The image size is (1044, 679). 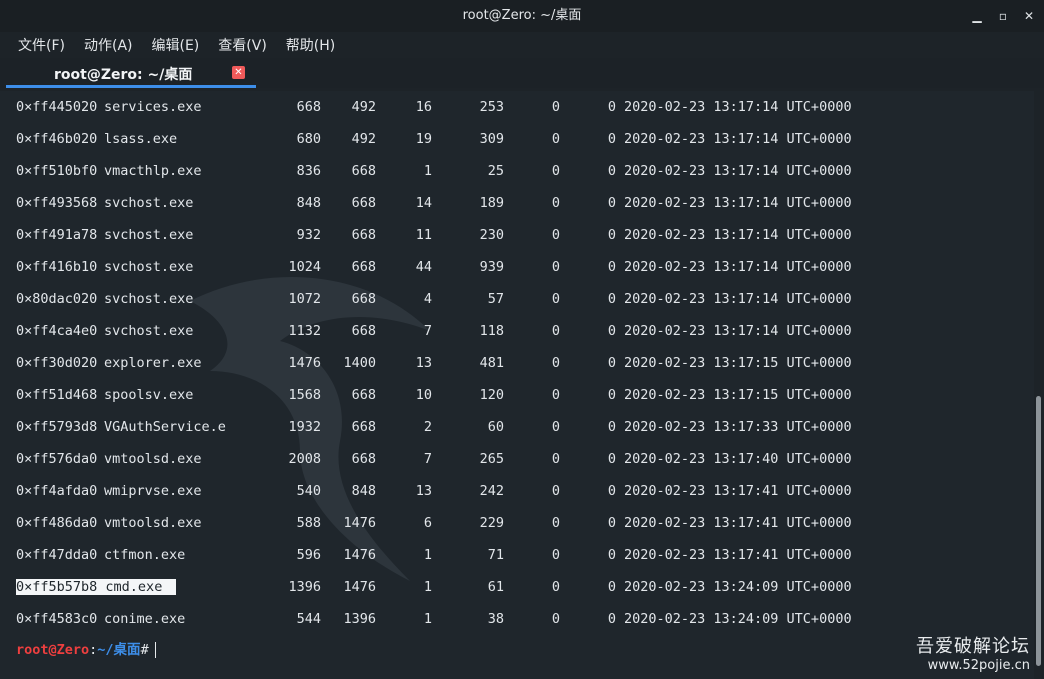 I want to click on cell-handles: 60, so click(x=495, y=427).